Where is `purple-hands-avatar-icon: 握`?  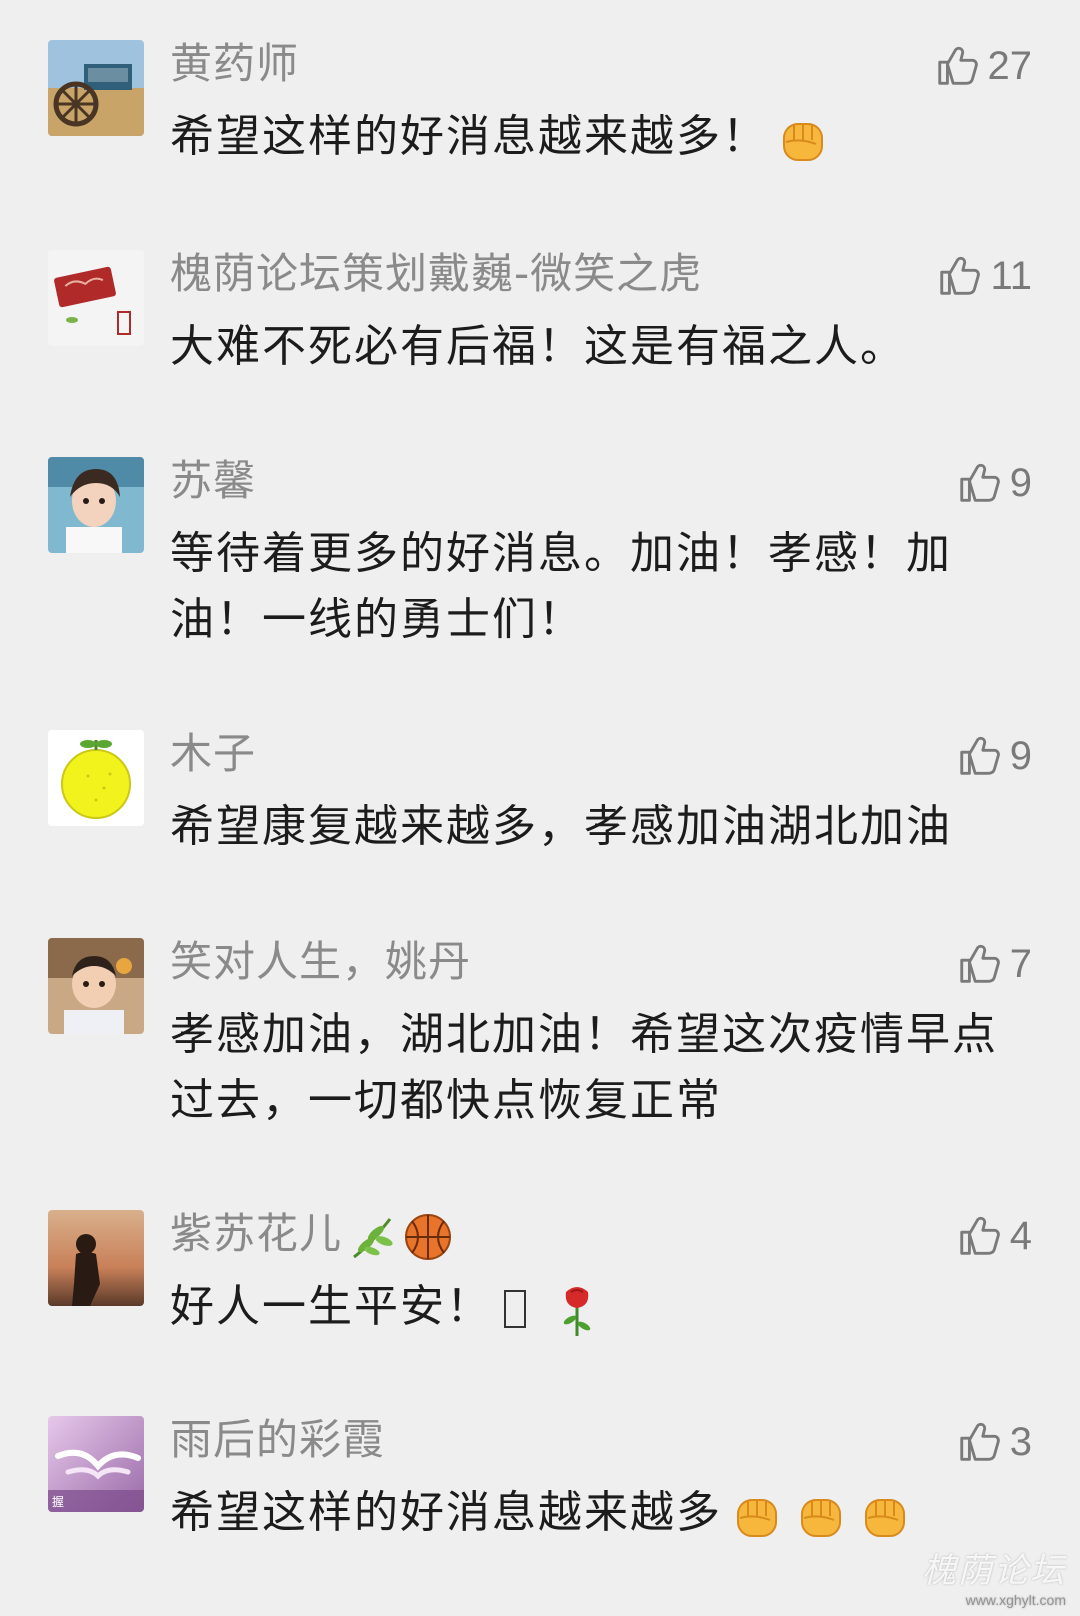
purple-hands-avatar-icon: 握 is located at coordinates (96, 1464).